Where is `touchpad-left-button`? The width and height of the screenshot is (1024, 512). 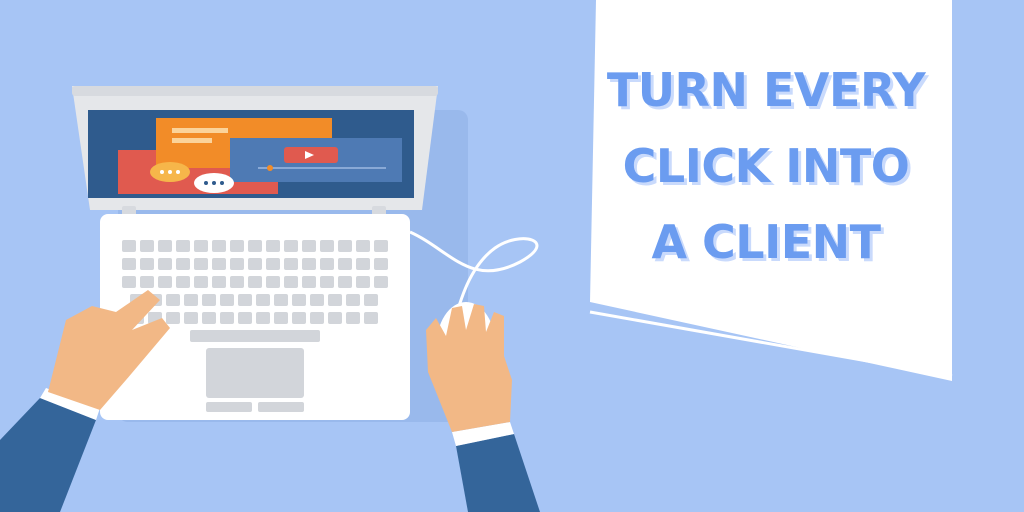
touchpad-left-button is located at coordinates (229, 407).